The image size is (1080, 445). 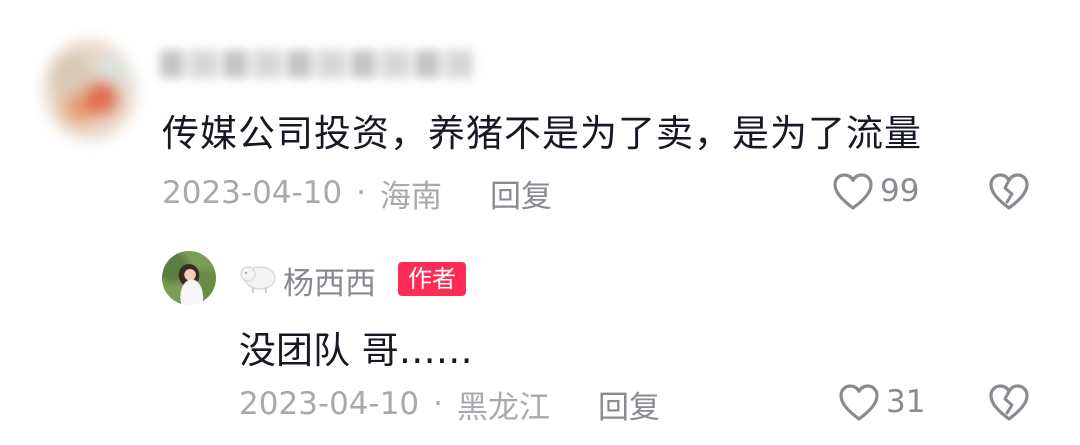 I want to click on reply-date: 2023-04-10, so click(x=329, y=404).